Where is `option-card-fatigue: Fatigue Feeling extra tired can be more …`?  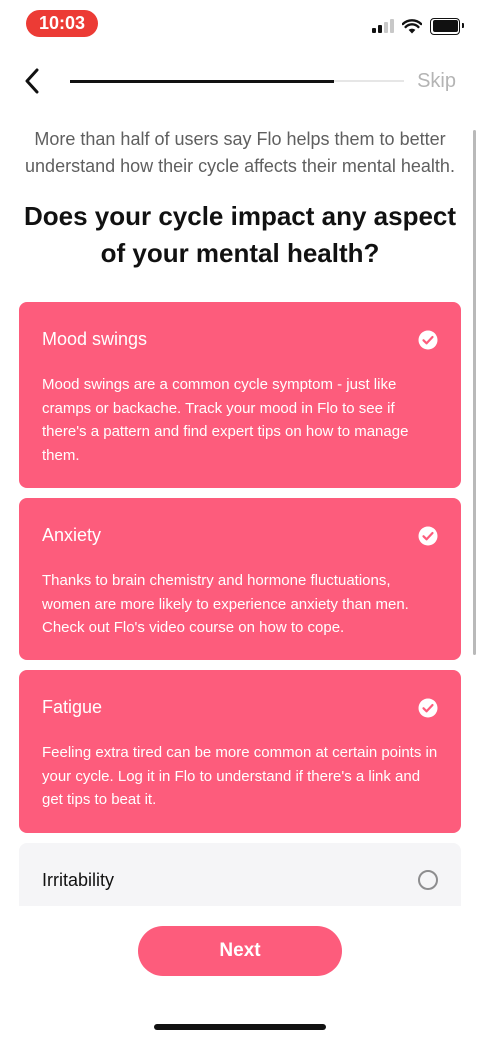 option-card-fatigue: Fatigue Feeling extra tired can be more … is located at coordinates (240, 751).